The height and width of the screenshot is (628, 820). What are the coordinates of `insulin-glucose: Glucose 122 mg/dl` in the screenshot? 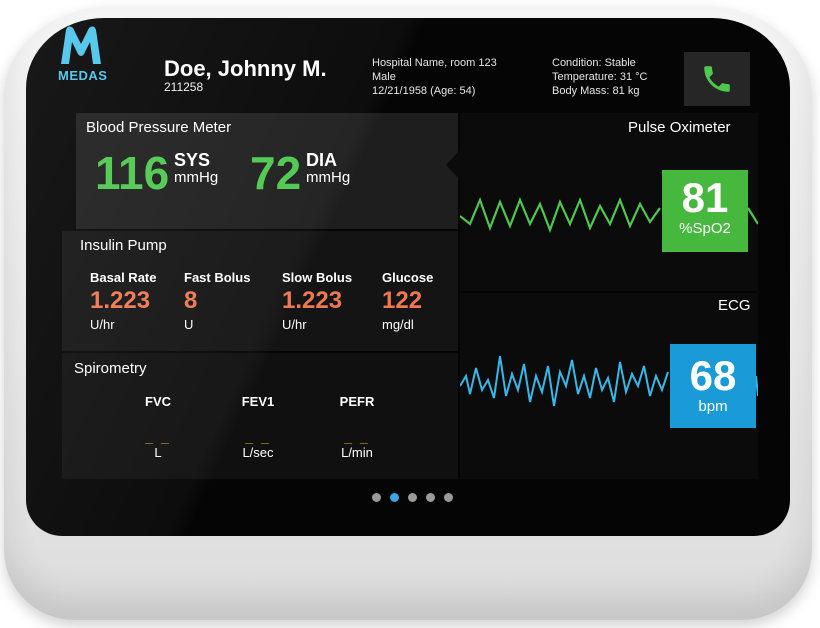 It's located at (407, 301).